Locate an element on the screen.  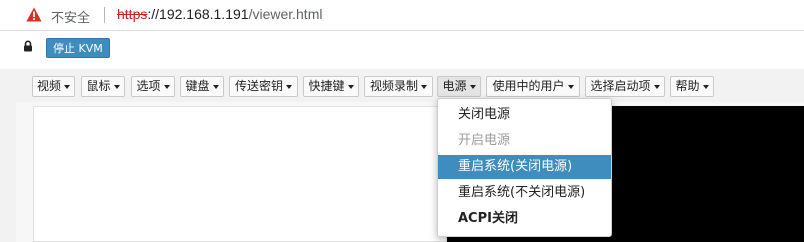
menu-video-record-label: 视频录制 is located at coordinates (393, 86).